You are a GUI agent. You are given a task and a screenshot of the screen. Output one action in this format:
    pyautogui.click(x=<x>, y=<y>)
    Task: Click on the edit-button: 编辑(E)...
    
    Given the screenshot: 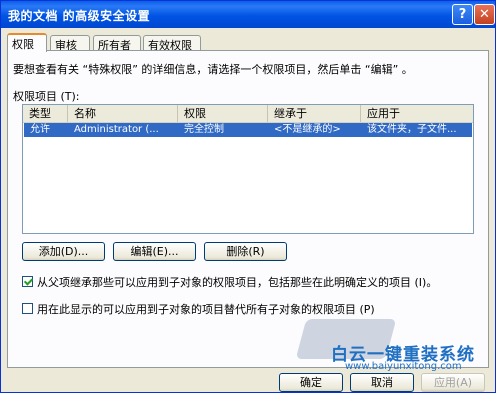 What is the action you would take?
    pyautogui.click(x=154, y=251)
    